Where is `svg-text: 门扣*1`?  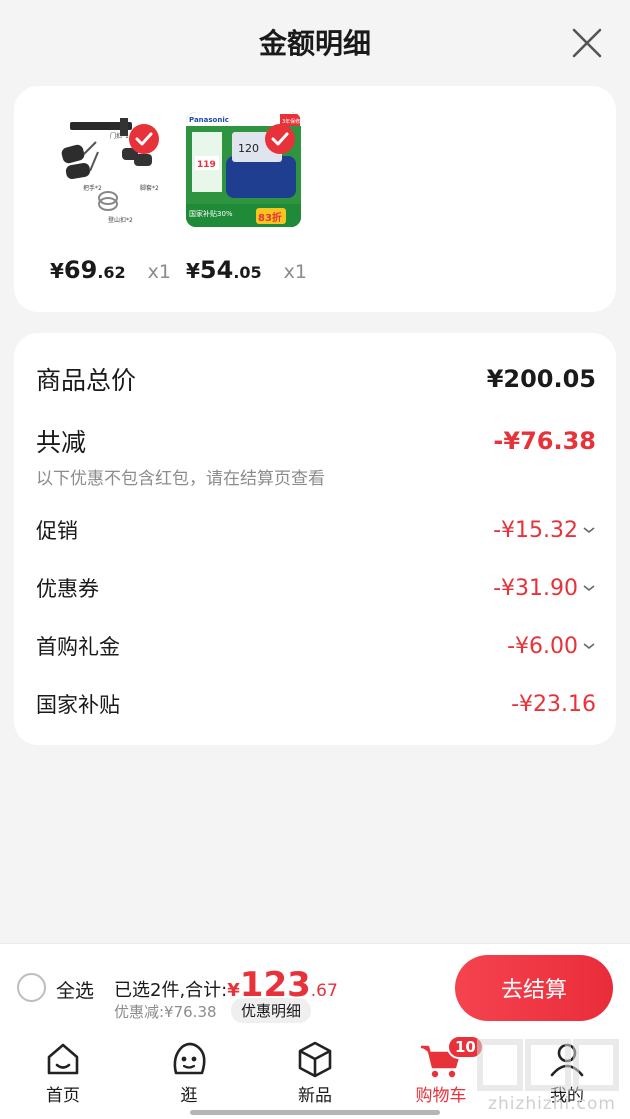
svg-text: 门扣*1 is located at coordinates (119, 136).